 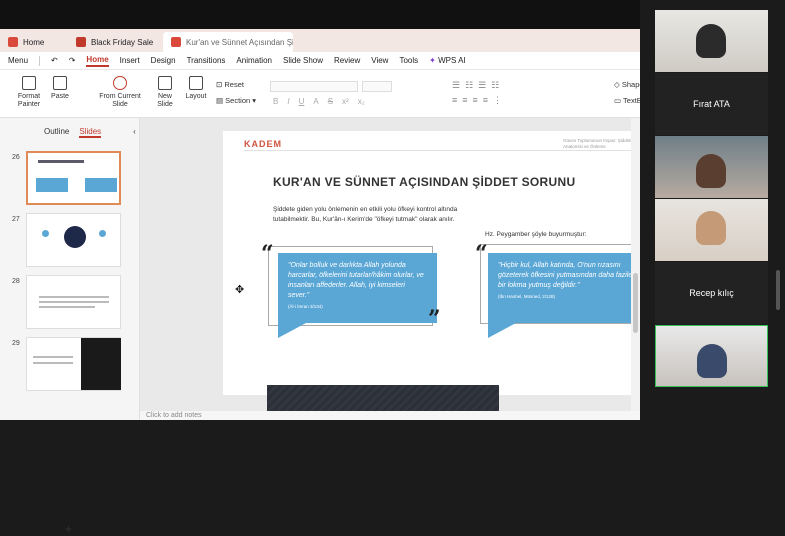 What do you see at coordinates (69, 128) in the screenshot?
I see `panel-tabs: Outline Slides ‹` at bounding box center [69, 128].